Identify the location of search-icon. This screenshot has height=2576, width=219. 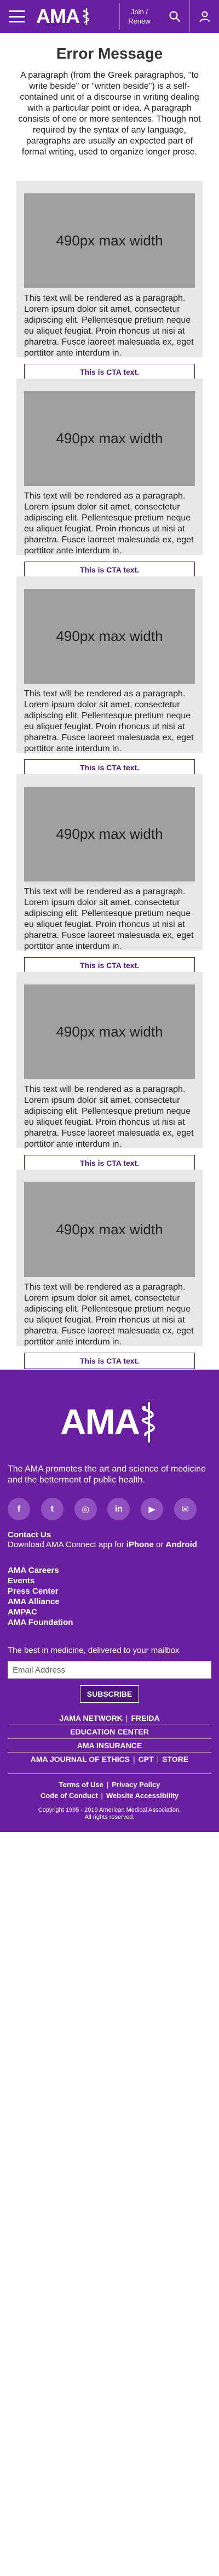
(175, 16).